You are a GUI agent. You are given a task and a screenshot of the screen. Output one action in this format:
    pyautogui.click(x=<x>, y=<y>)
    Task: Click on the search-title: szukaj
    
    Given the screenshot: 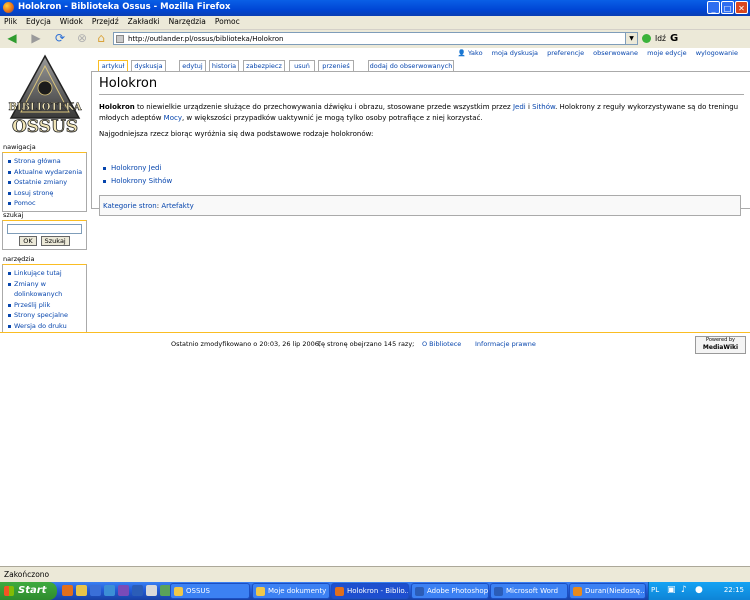 What is the action you would take?
    pyautogui.click(x=13, y=215)
    